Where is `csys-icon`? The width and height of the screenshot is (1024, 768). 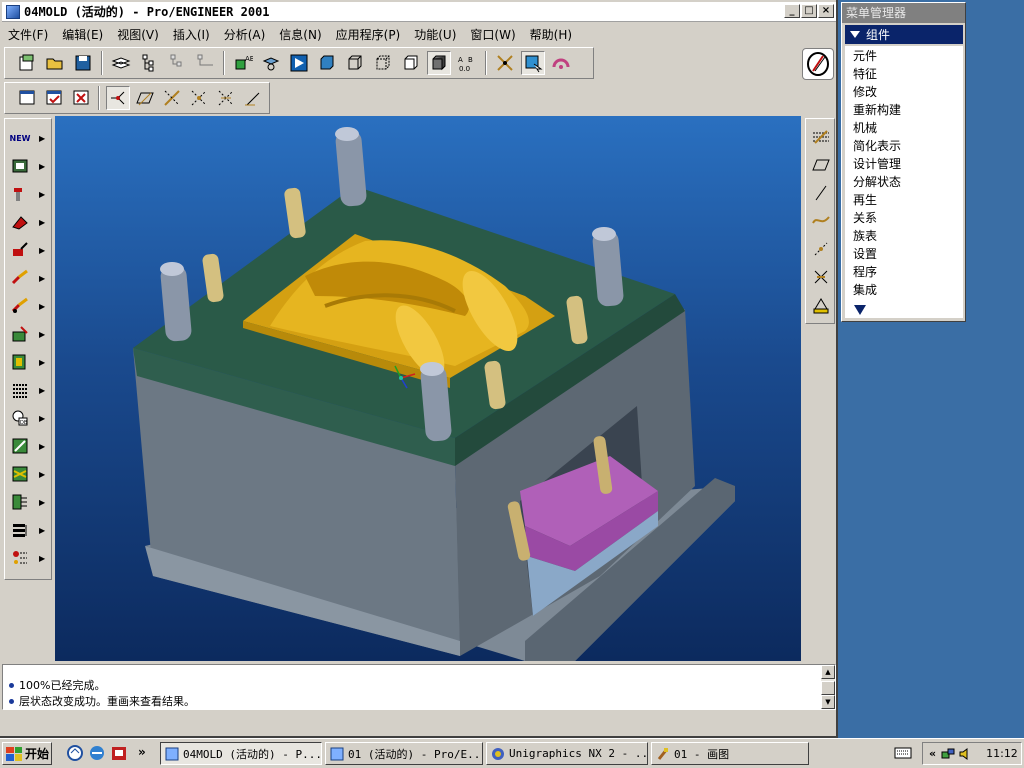 csys-icon is located at coordinates (821, 277).